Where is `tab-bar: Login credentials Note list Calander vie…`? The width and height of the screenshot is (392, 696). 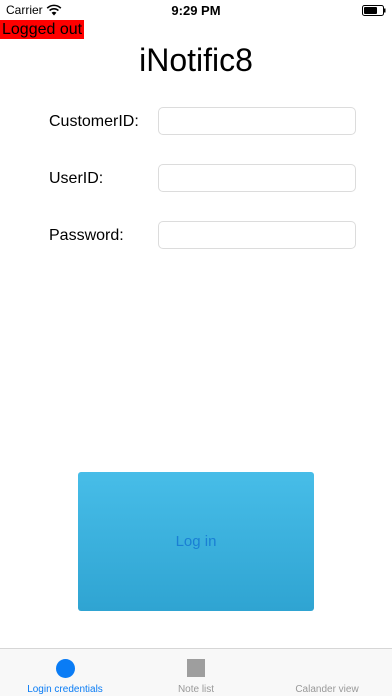 tab-bar: Login credentials Note list Calander vie… is located at coordinates (196, 672).